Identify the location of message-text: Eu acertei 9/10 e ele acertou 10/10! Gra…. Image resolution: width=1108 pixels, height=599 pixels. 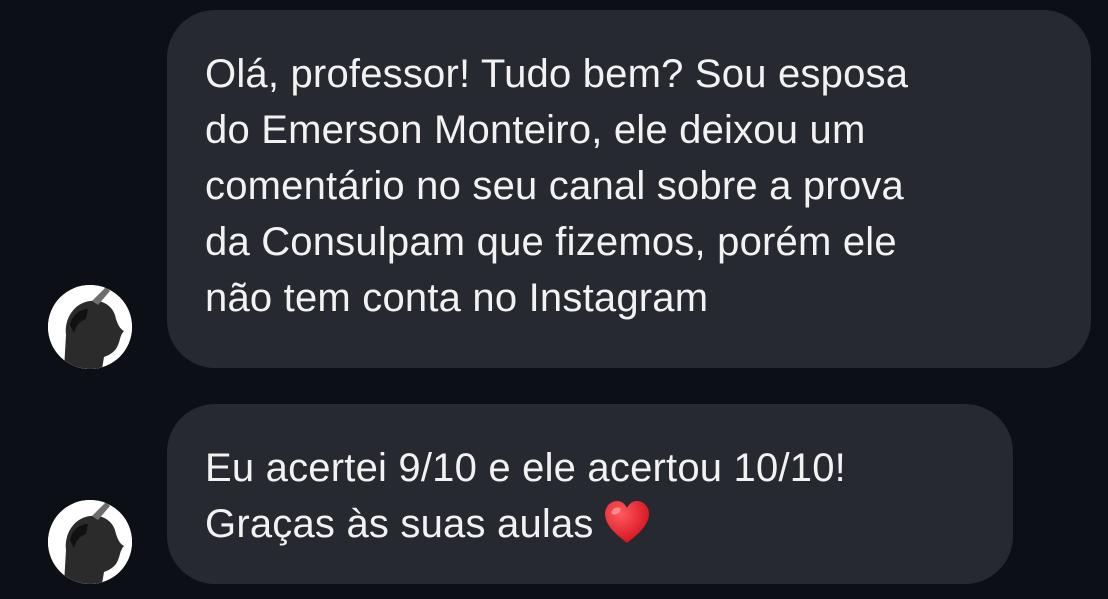
(525, 496).